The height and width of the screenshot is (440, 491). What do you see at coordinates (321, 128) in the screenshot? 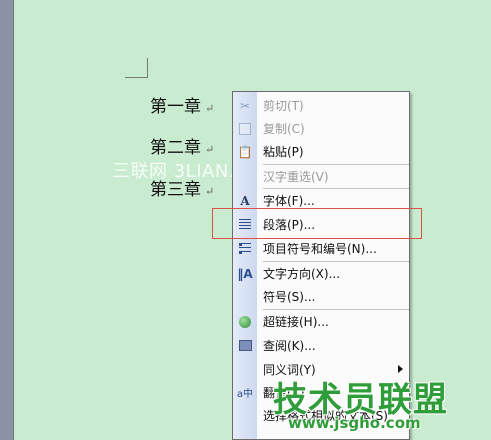
I see `menu-item-copy: 复制(C)` at bounding box center [321, 128].